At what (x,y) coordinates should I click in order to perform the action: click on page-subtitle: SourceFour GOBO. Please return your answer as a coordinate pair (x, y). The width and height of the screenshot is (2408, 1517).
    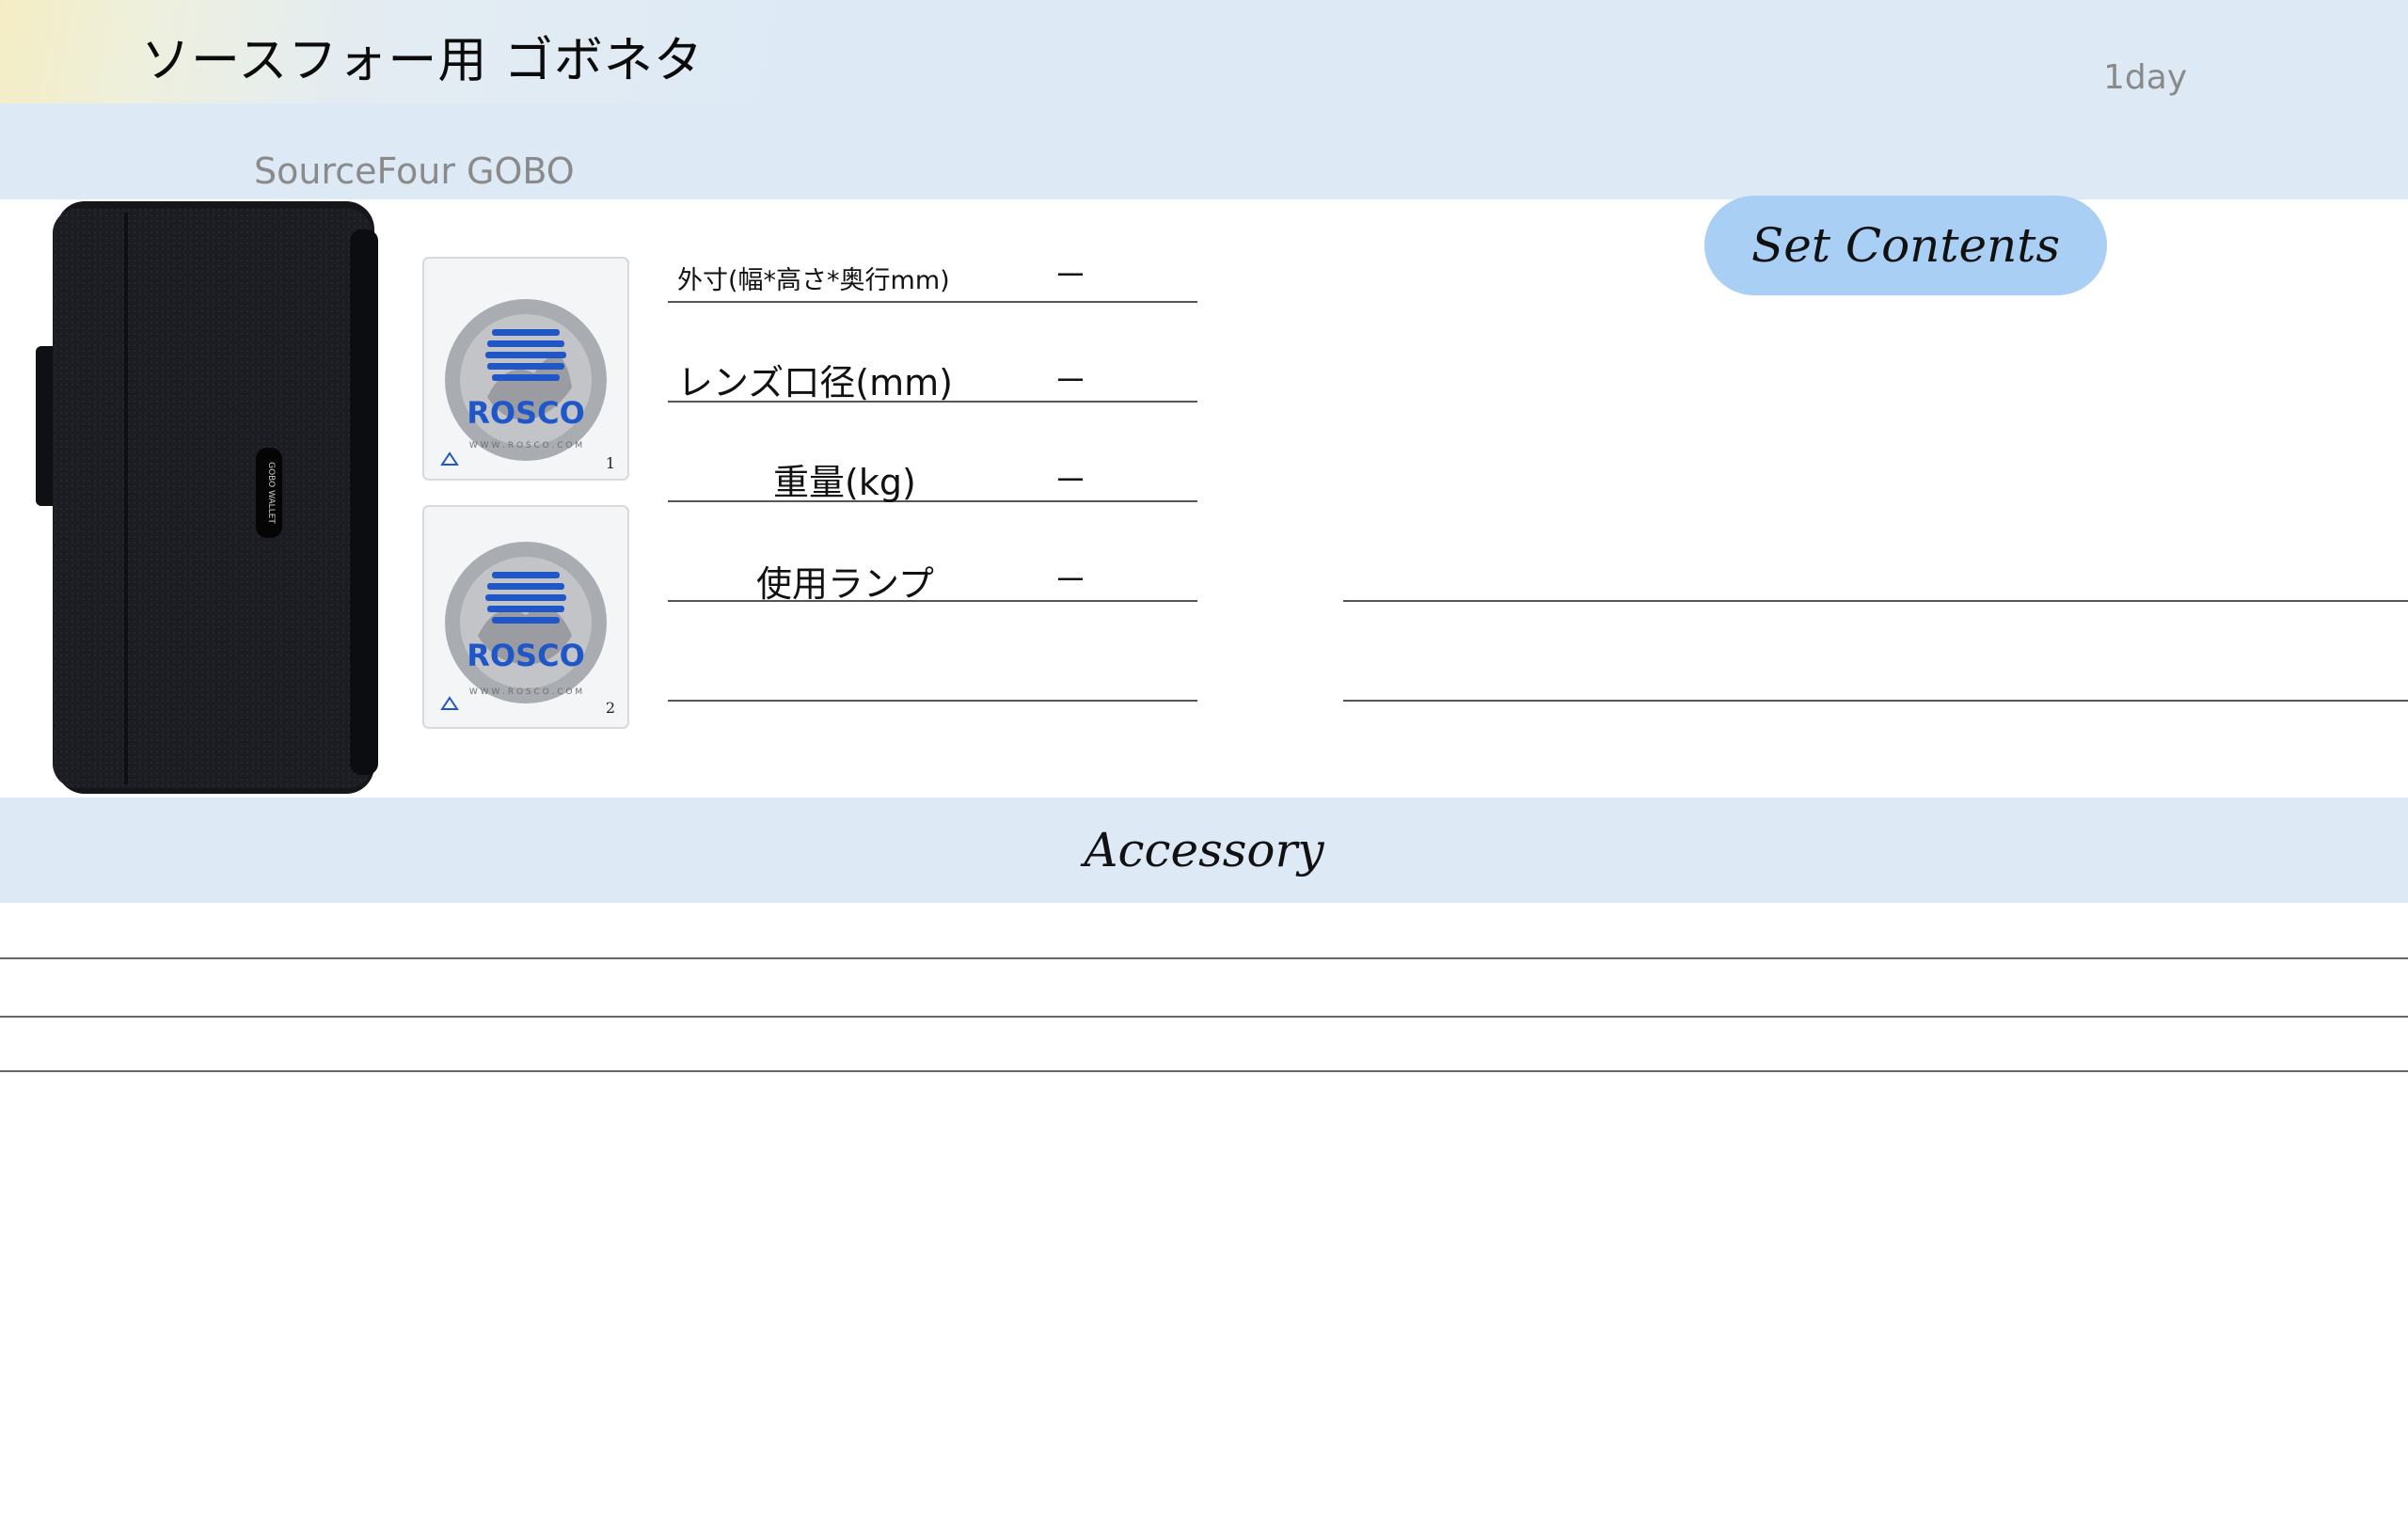
    Looking at the image, I should click on (415, 171).